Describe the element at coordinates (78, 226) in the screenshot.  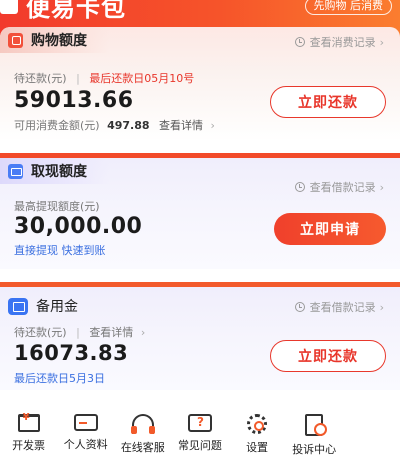
I see `max-withdraw-amount: 30,000.00` at that location.